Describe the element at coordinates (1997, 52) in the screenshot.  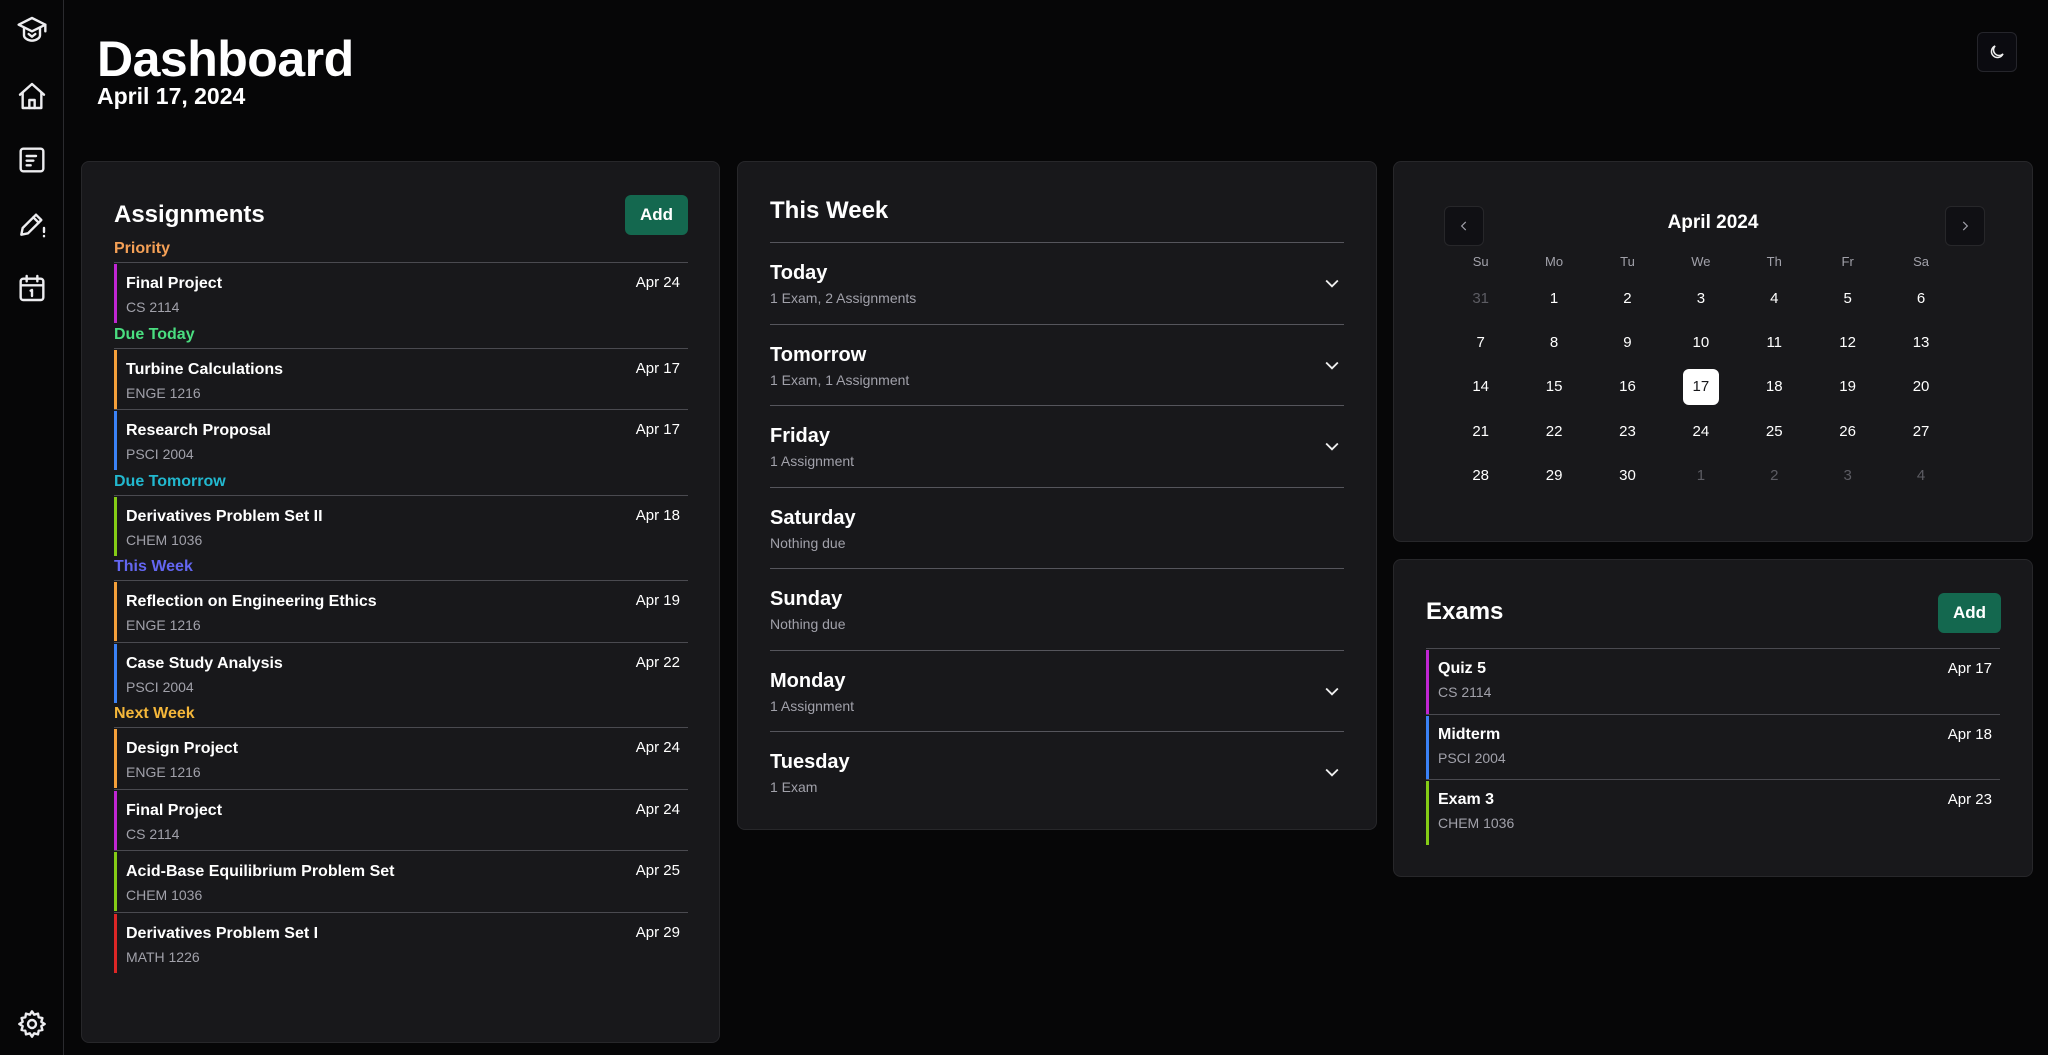
I see `theme-toggle-button` at that location.